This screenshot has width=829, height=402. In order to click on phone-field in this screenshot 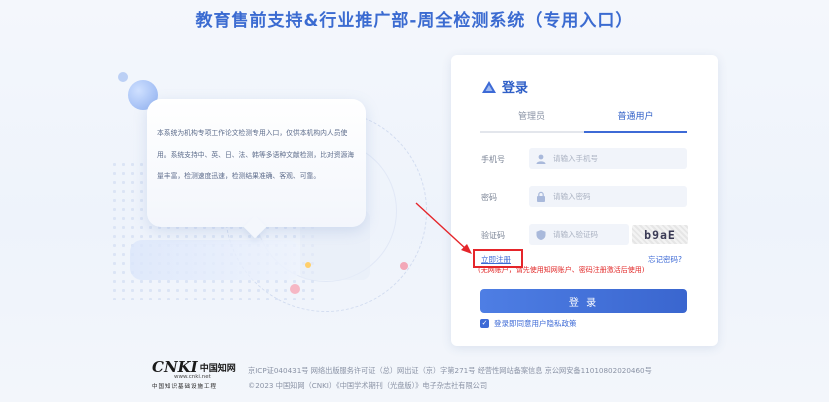, I will do `click(608, 158)`.